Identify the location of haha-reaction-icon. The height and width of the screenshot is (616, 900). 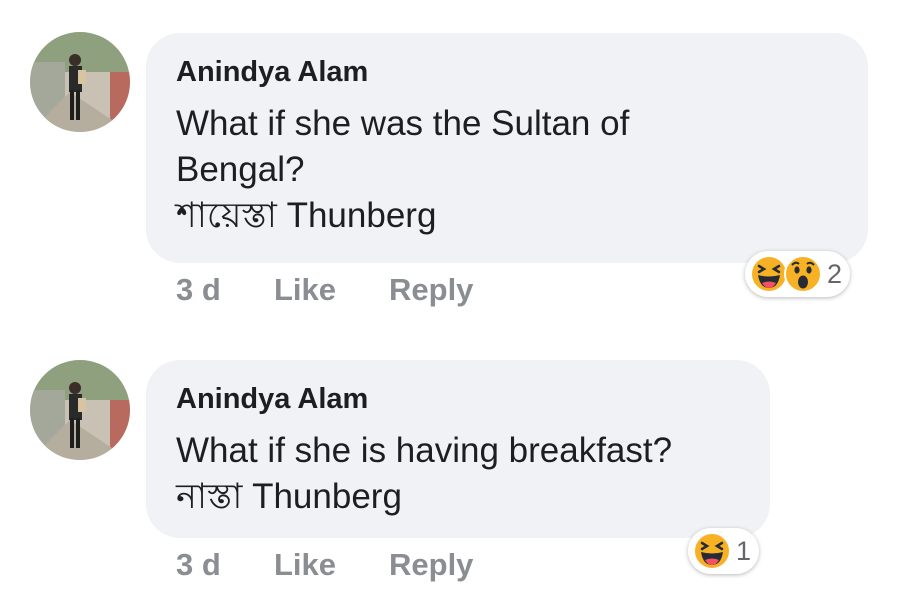
(712, 551).